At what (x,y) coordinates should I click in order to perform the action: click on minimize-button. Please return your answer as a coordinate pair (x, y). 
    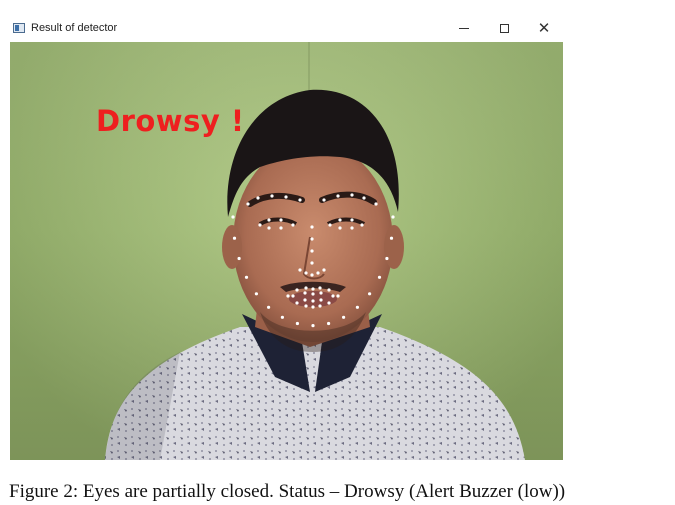
    Looking at the image, I should click on (464, 28).